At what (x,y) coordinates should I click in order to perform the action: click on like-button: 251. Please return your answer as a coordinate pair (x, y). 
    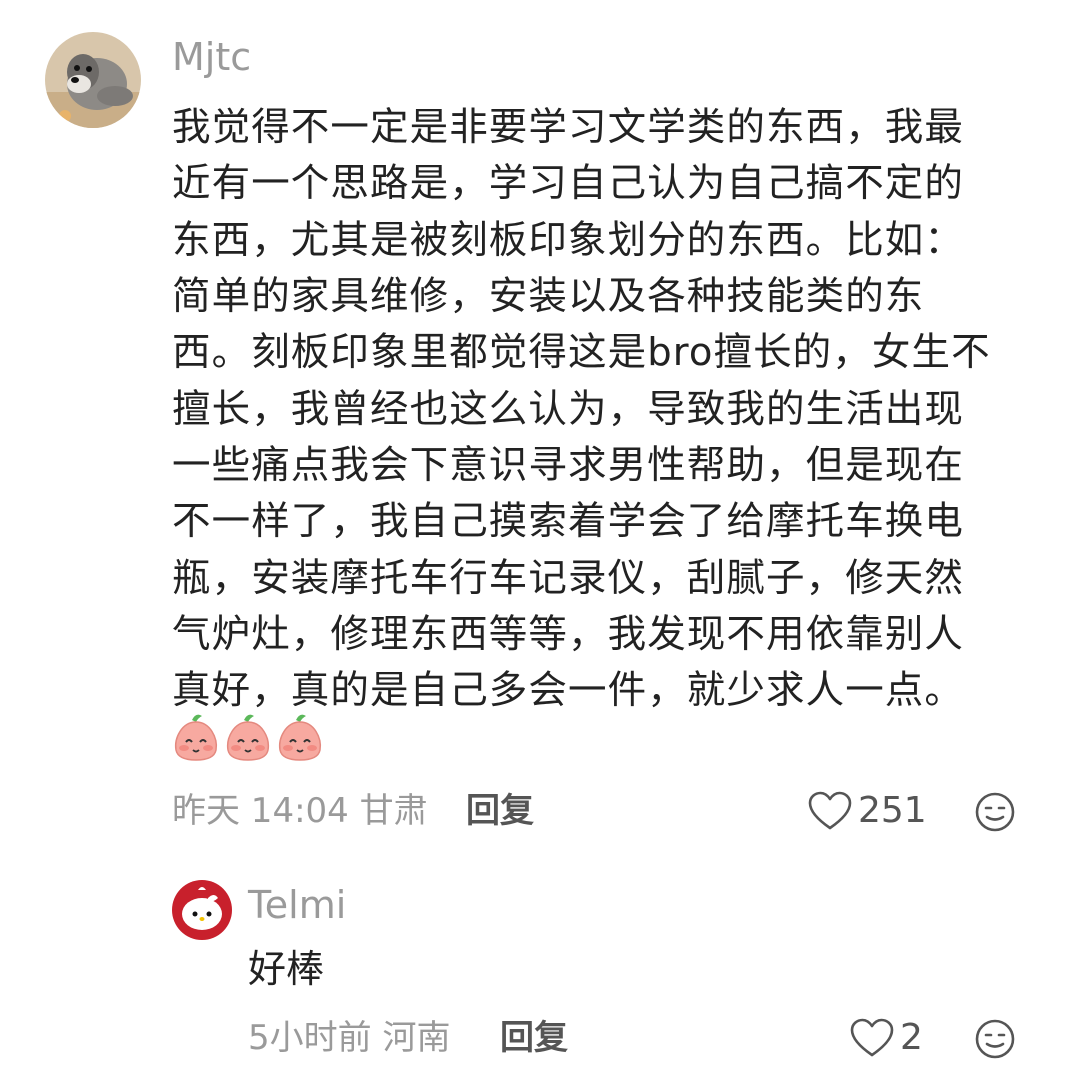
    Looking at the image, I should click on (867, 811).